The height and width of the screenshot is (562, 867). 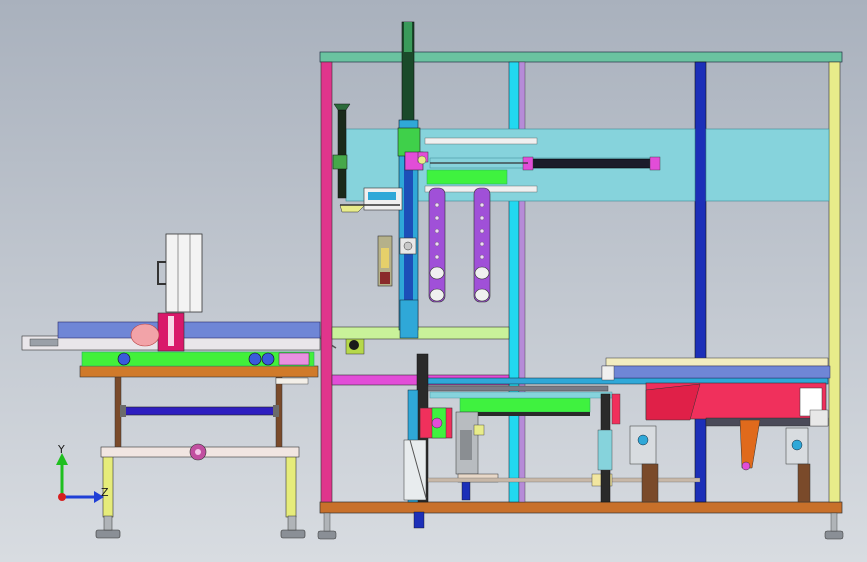 I want to click on upper-panel-right, so click(x=767, y=165).